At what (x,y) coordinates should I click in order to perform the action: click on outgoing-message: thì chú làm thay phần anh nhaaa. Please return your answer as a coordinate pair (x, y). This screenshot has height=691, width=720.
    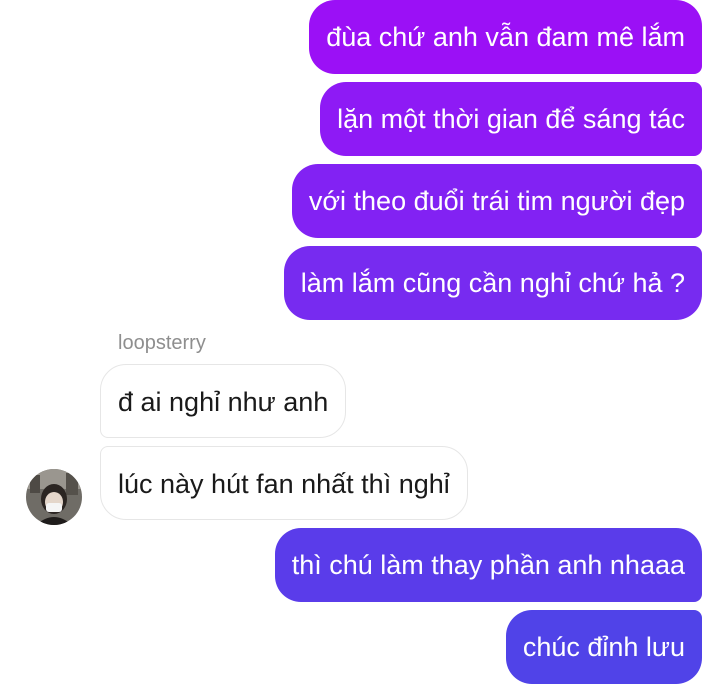
    Looking at the image, I should click on (488, 565).